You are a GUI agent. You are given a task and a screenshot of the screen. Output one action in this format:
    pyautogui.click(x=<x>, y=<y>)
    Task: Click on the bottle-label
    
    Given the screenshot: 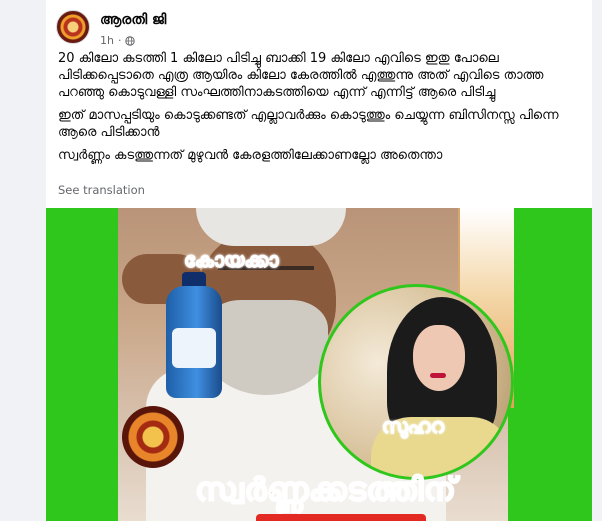 What is the action you would take?
    pyautogui.click(x=194, y=348)
    